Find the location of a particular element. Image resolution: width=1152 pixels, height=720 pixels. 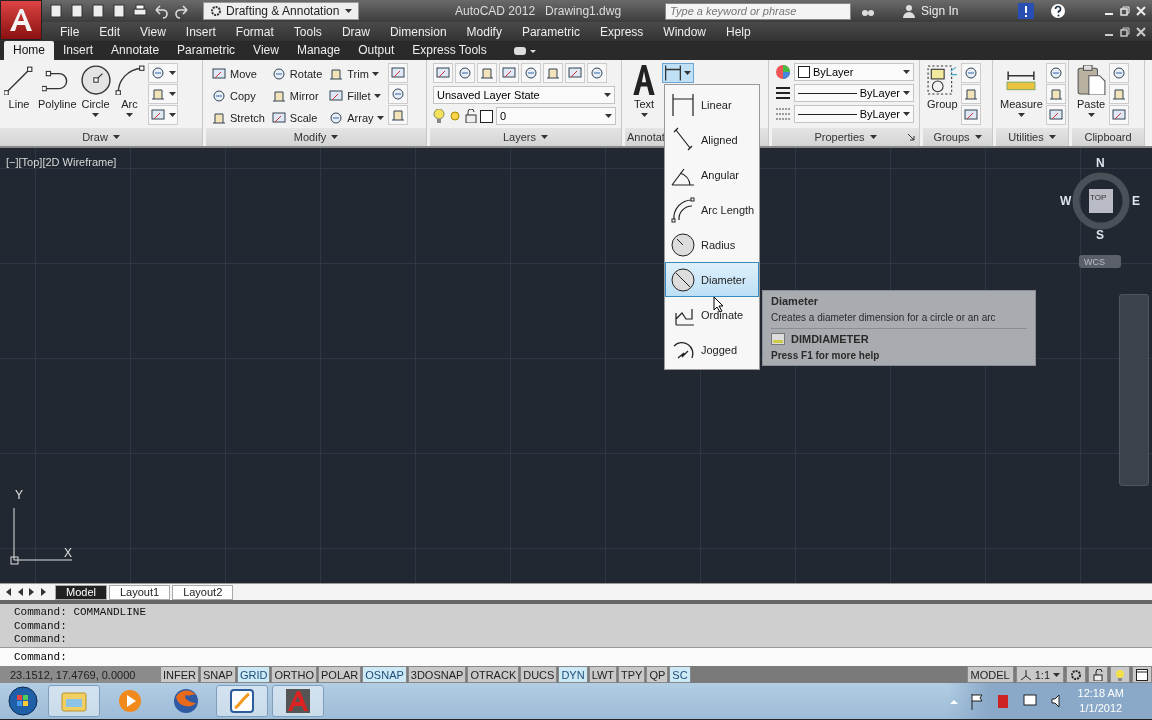

menu-item: Edit is located at coordinates (110, 31).